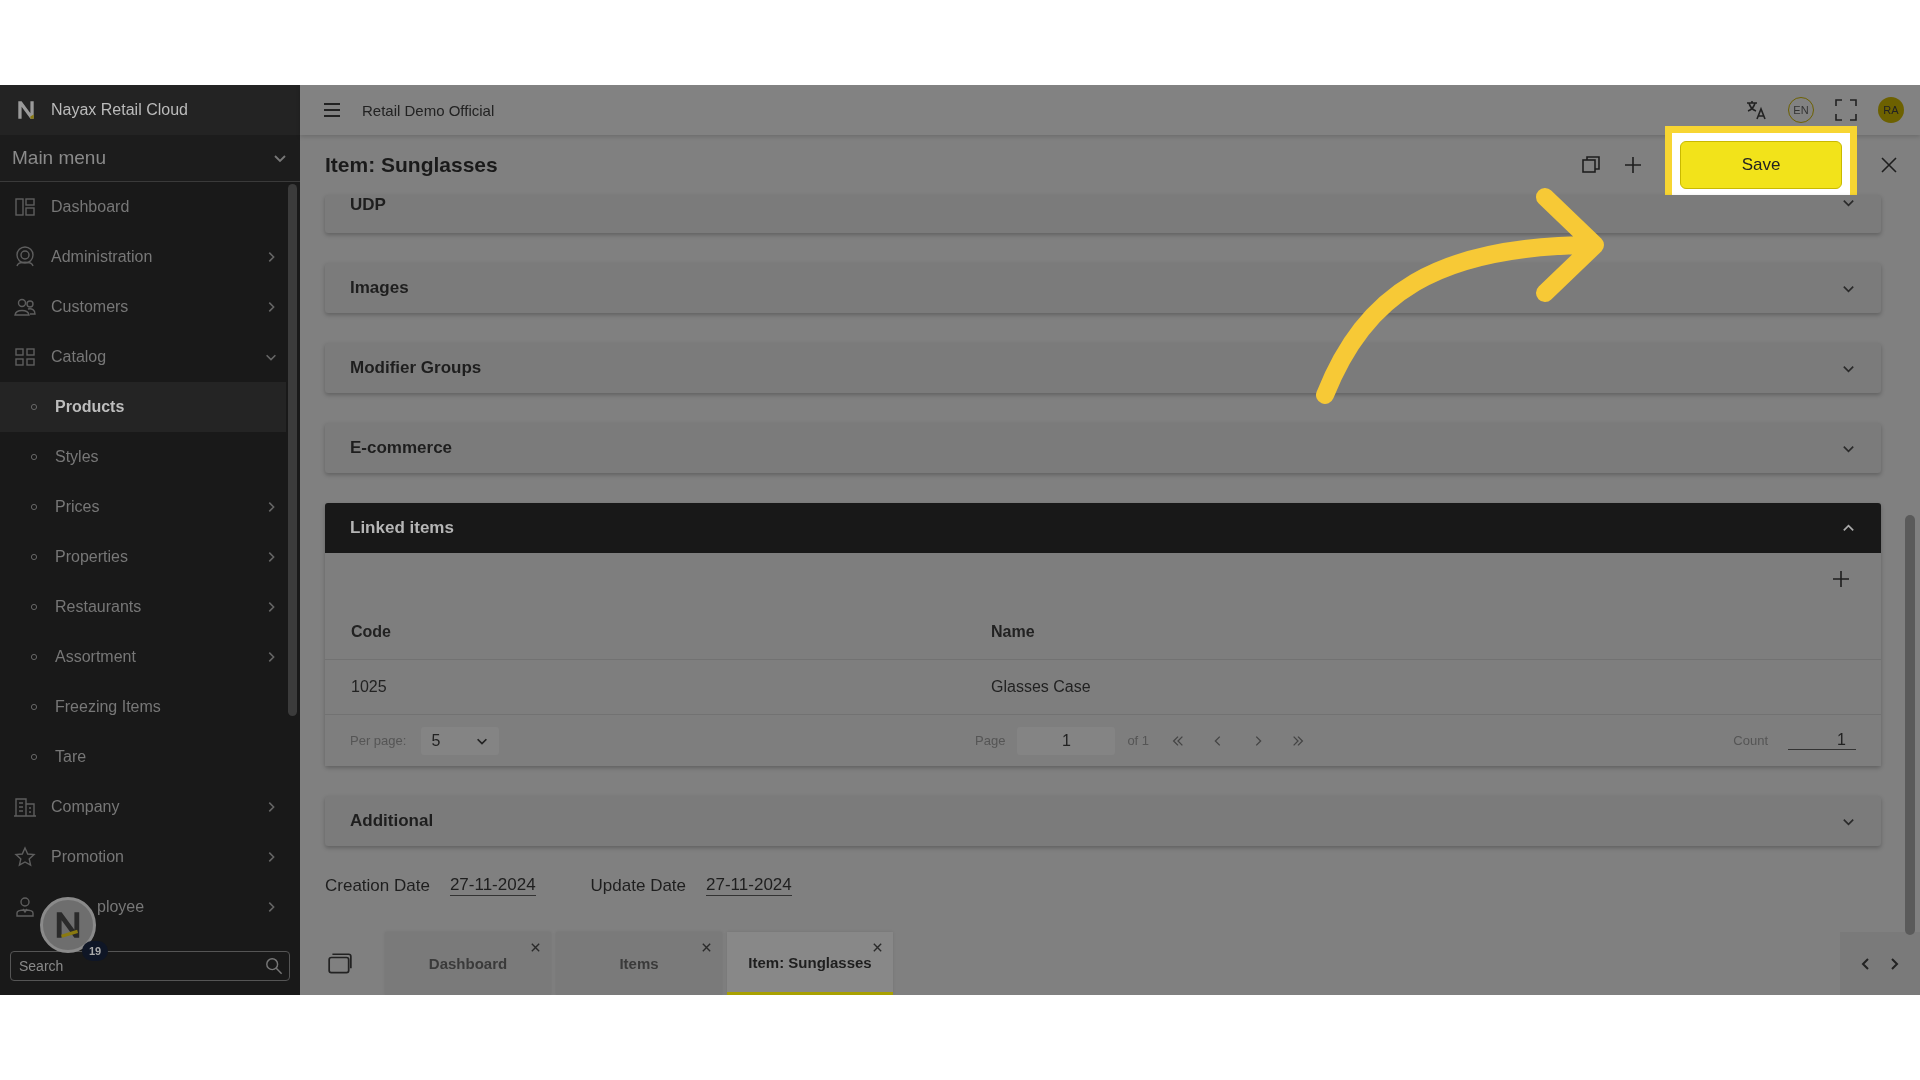 The image size is (1920, 1080). Describe the element at coordinates (143, 457) in the screenshot. I see `sidebar-subitem: Styles` at that location.